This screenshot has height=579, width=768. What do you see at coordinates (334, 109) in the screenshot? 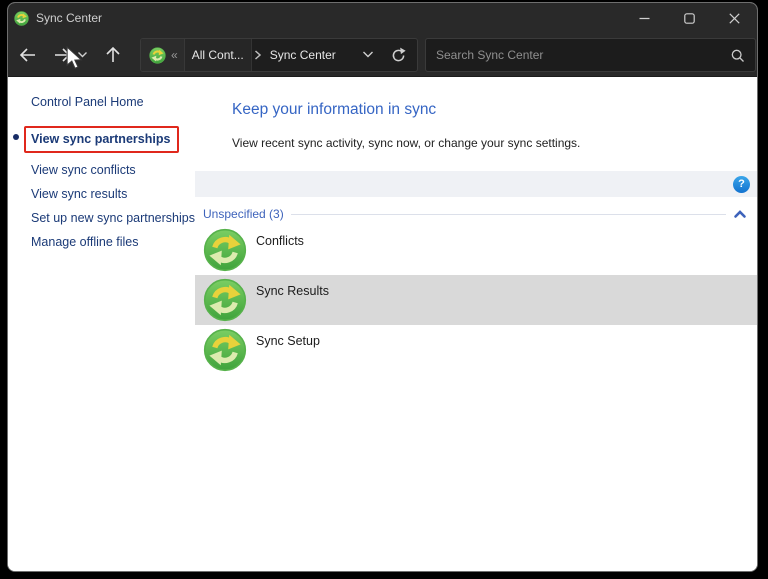
I see `page-title: Keep your information in sync` at bounding box center [334, 109].